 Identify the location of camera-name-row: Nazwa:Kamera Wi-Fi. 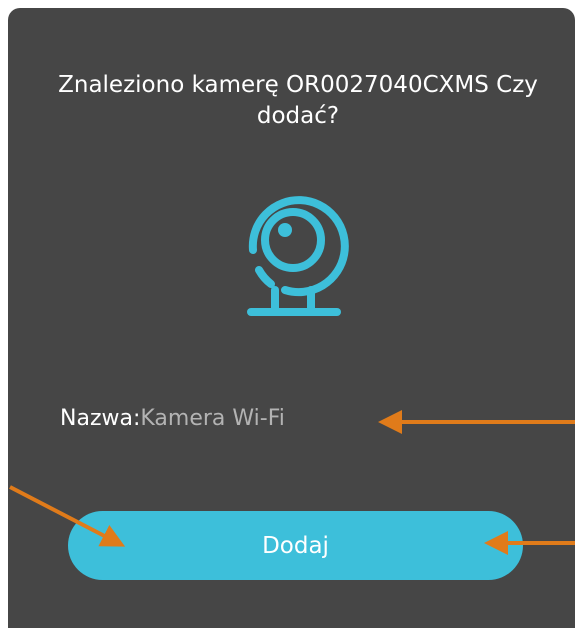
(172, 419).